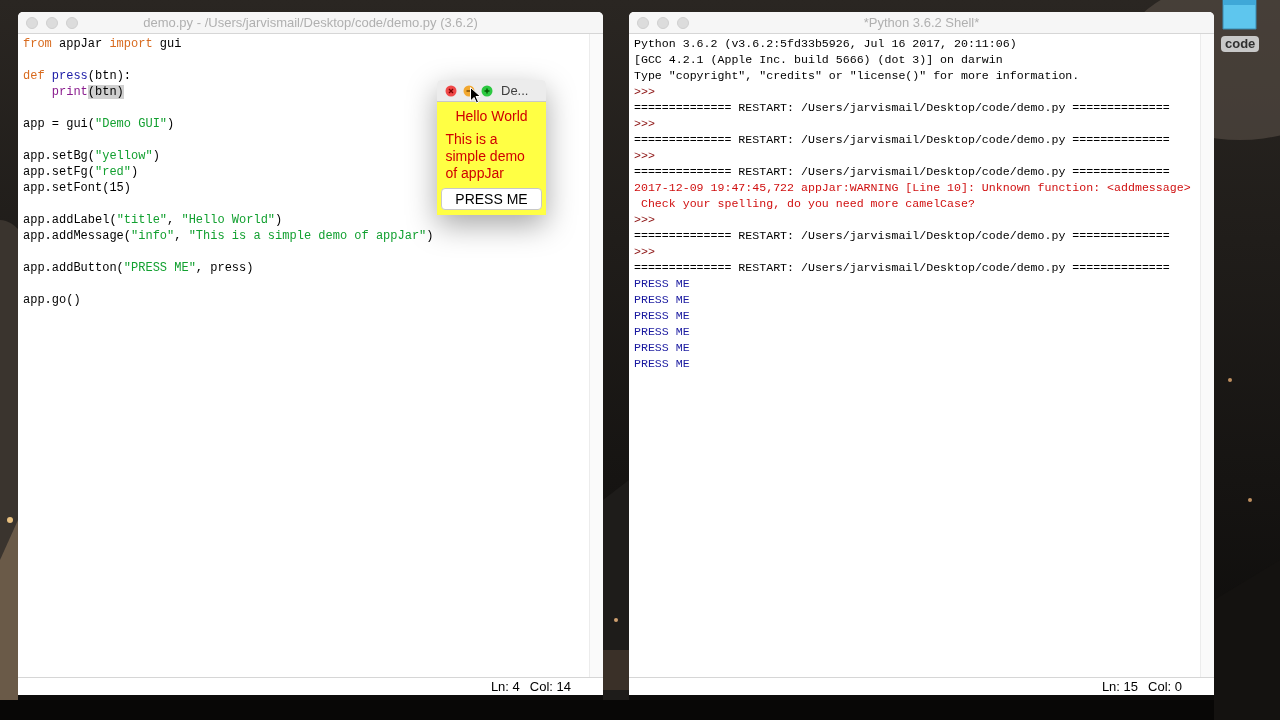 The height and width of the screenshot is (720, 1280). I want to click on cursor-icon, so click(475, 95).